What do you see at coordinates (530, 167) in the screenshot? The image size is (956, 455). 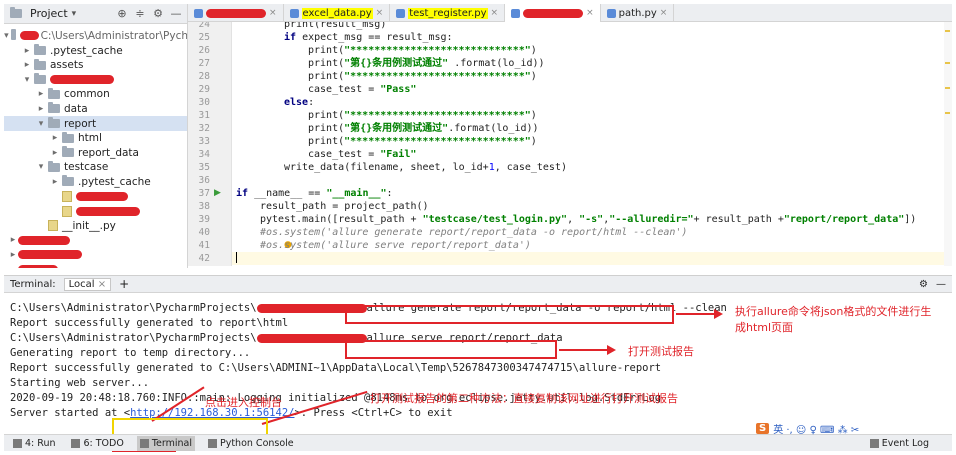 I see `code-token: , case_test)` at bounding box center [530, 167].